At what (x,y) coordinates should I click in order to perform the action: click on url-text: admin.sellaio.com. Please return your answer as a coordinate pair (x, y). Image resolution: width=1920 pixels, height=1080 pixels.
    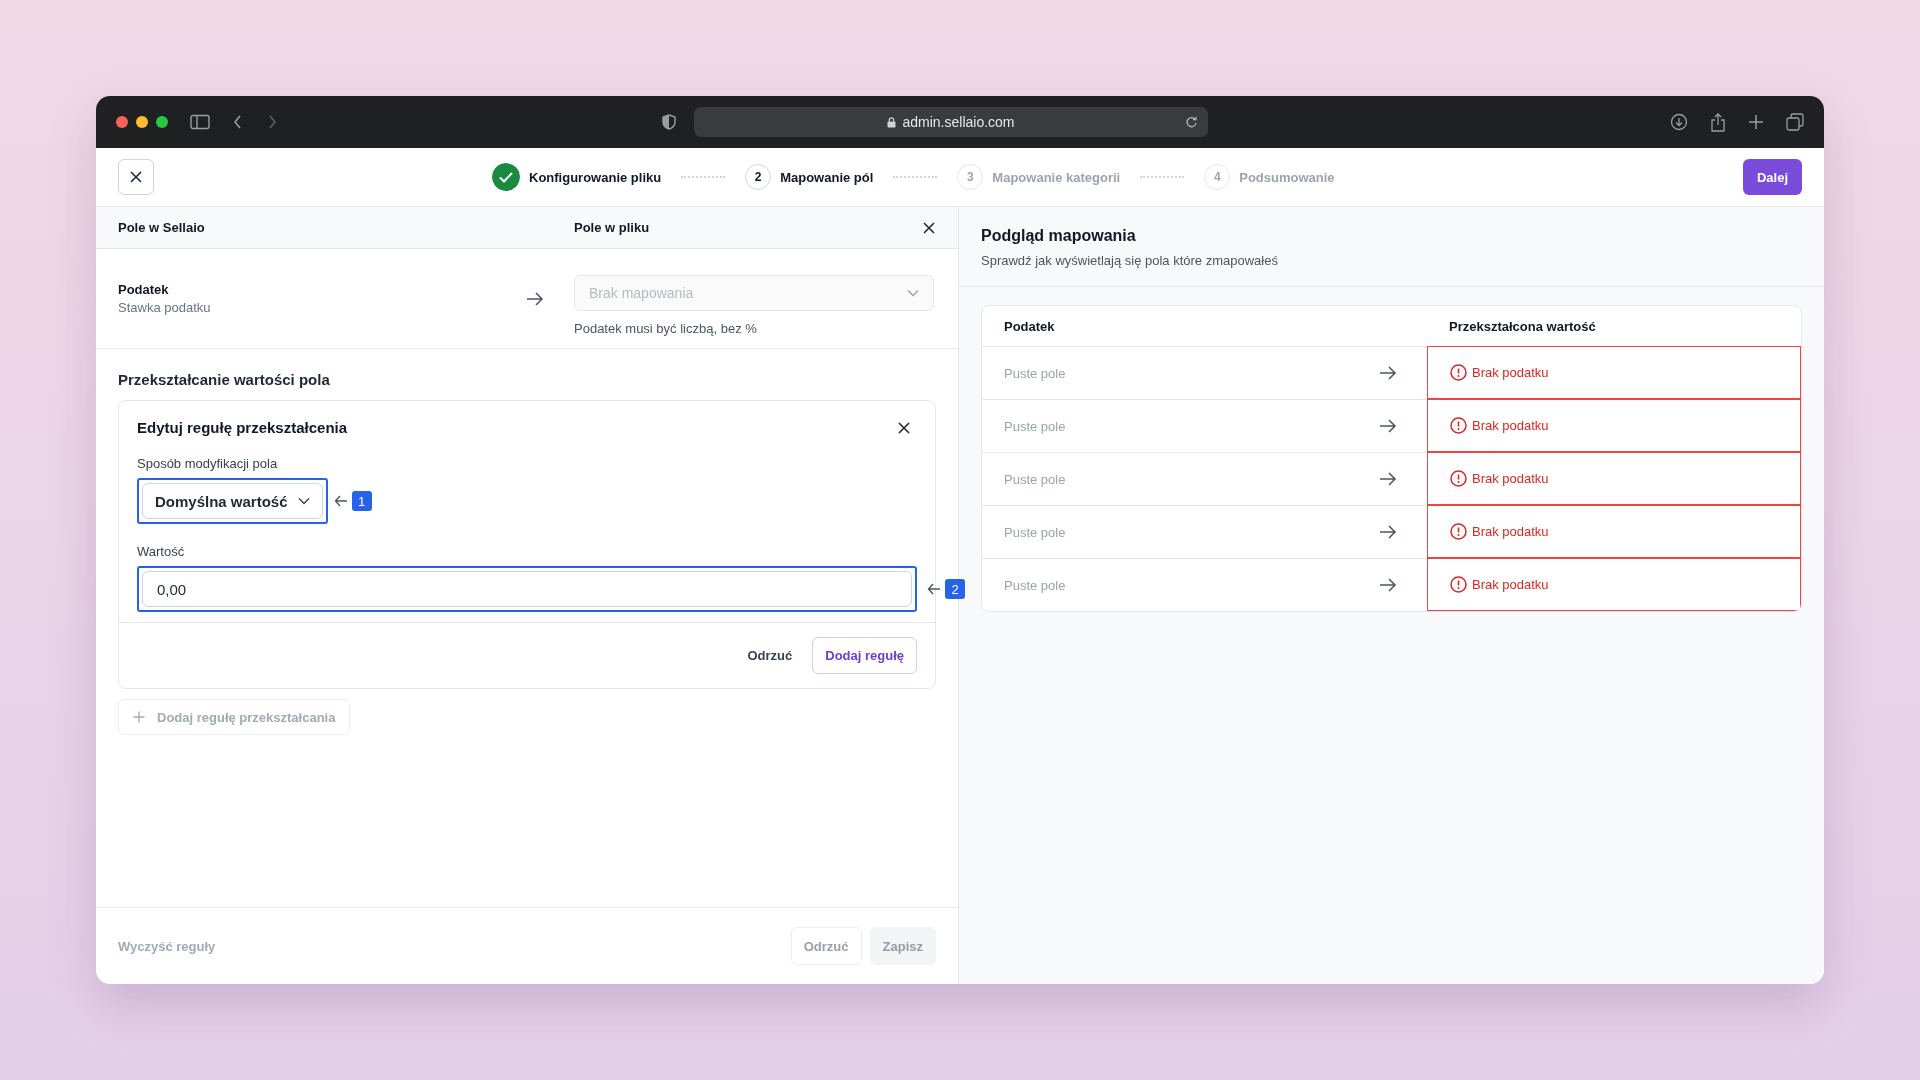
    Looking at the image, I should click on (958, 122).